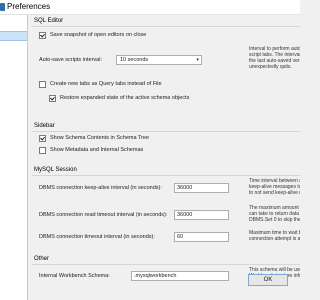 This screenshot has width=320, height=300. I want to click on internal-schema-label: Internal Workbench Schema:, so click(74, 276).